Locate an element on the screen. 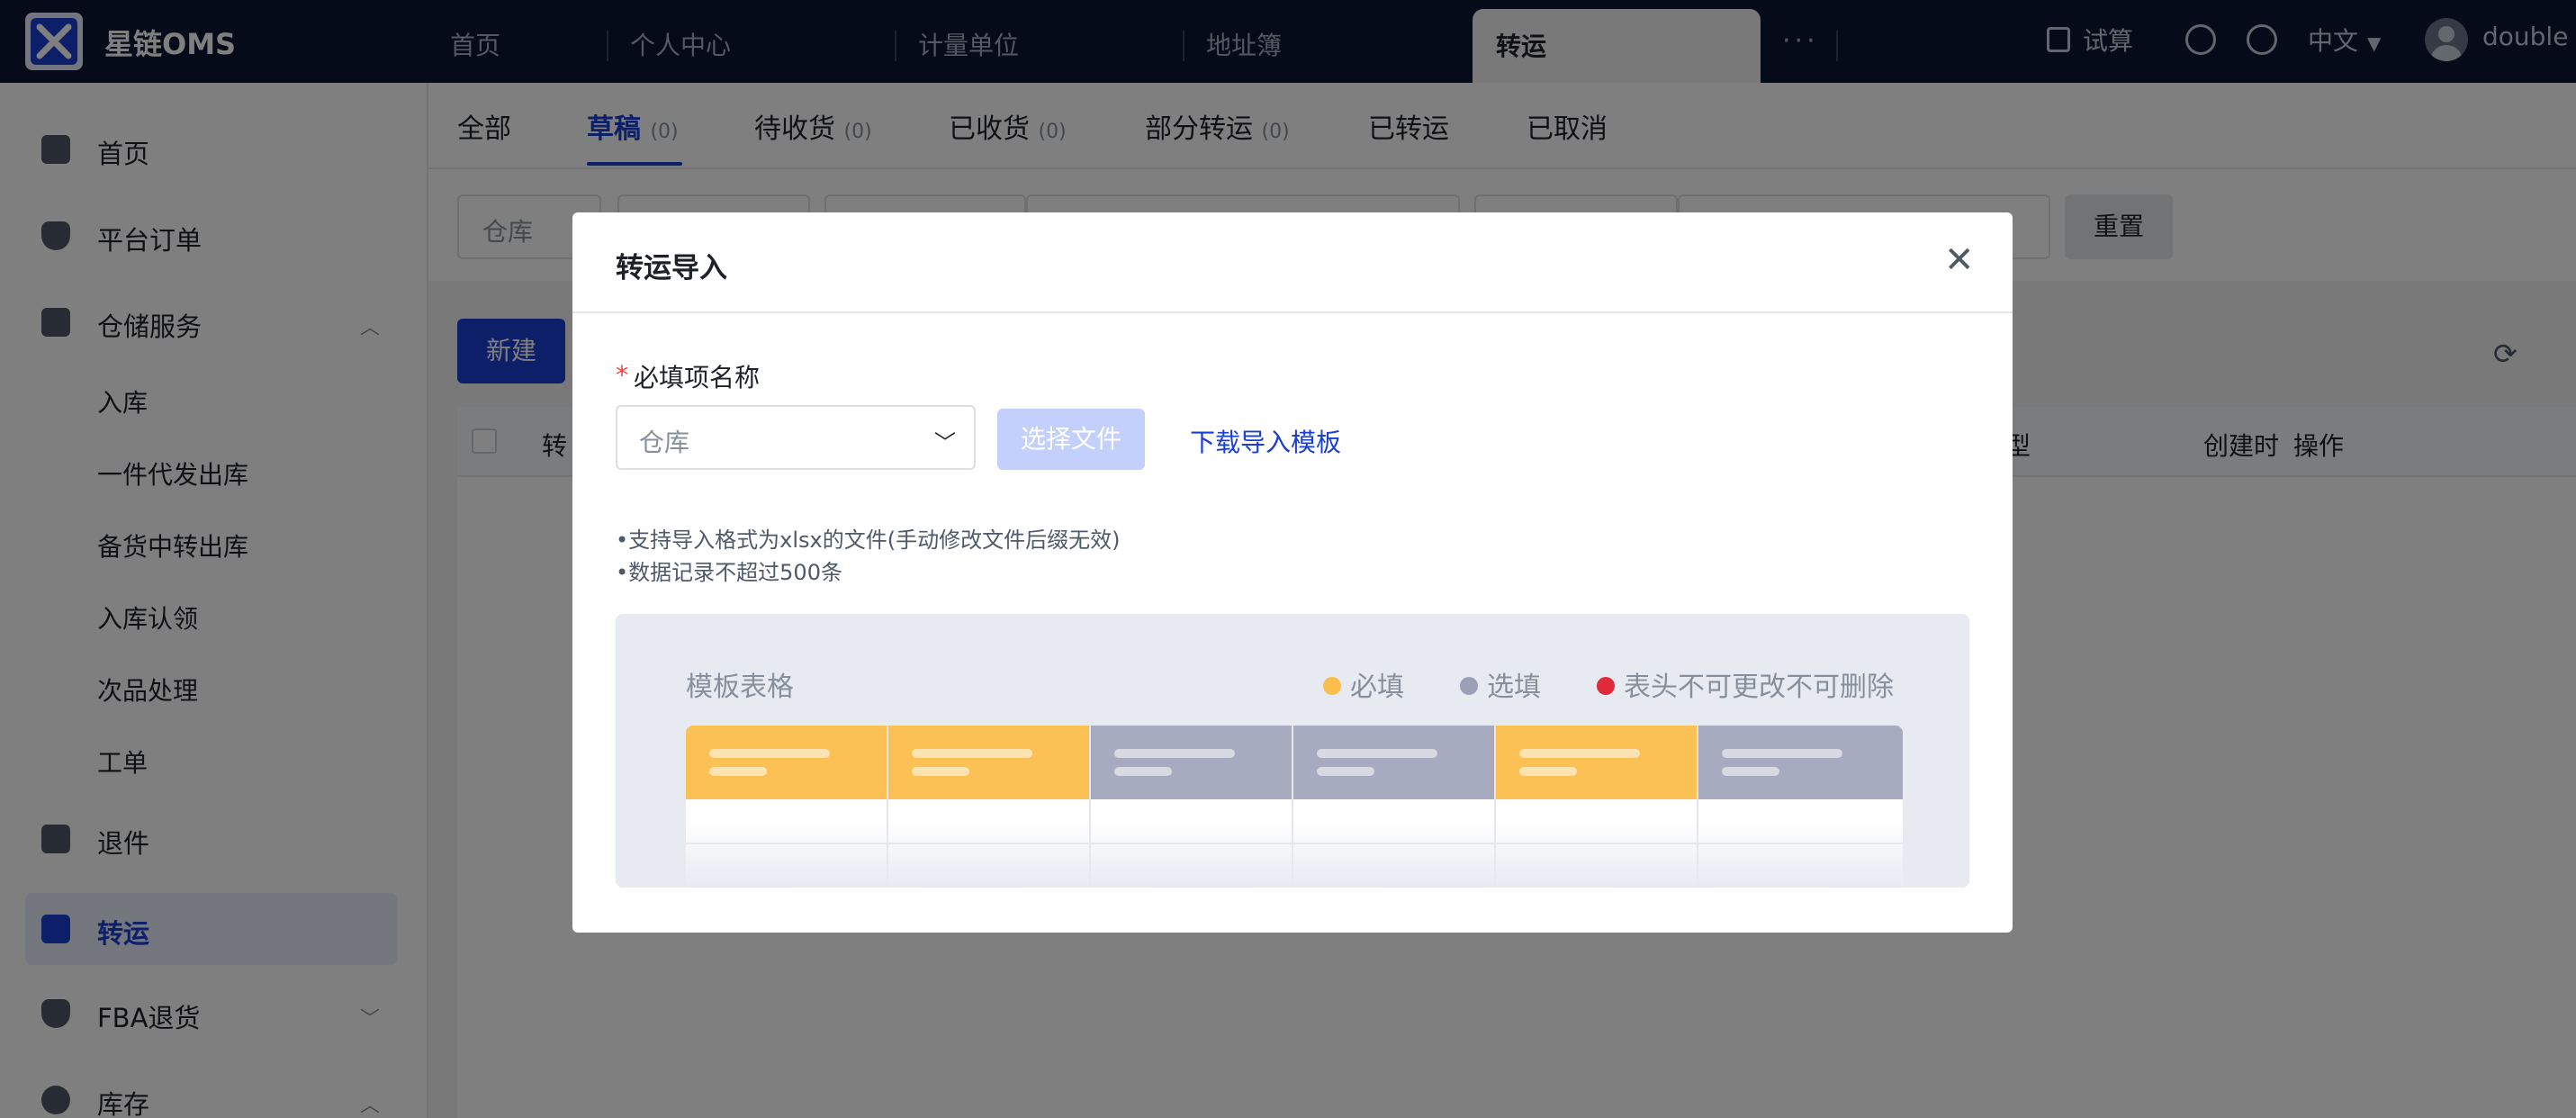 Image resolution: width=2576 pixels, height=1118 pixels. chevron-down-icon: ﹀ is located at coordinates (945, 442).